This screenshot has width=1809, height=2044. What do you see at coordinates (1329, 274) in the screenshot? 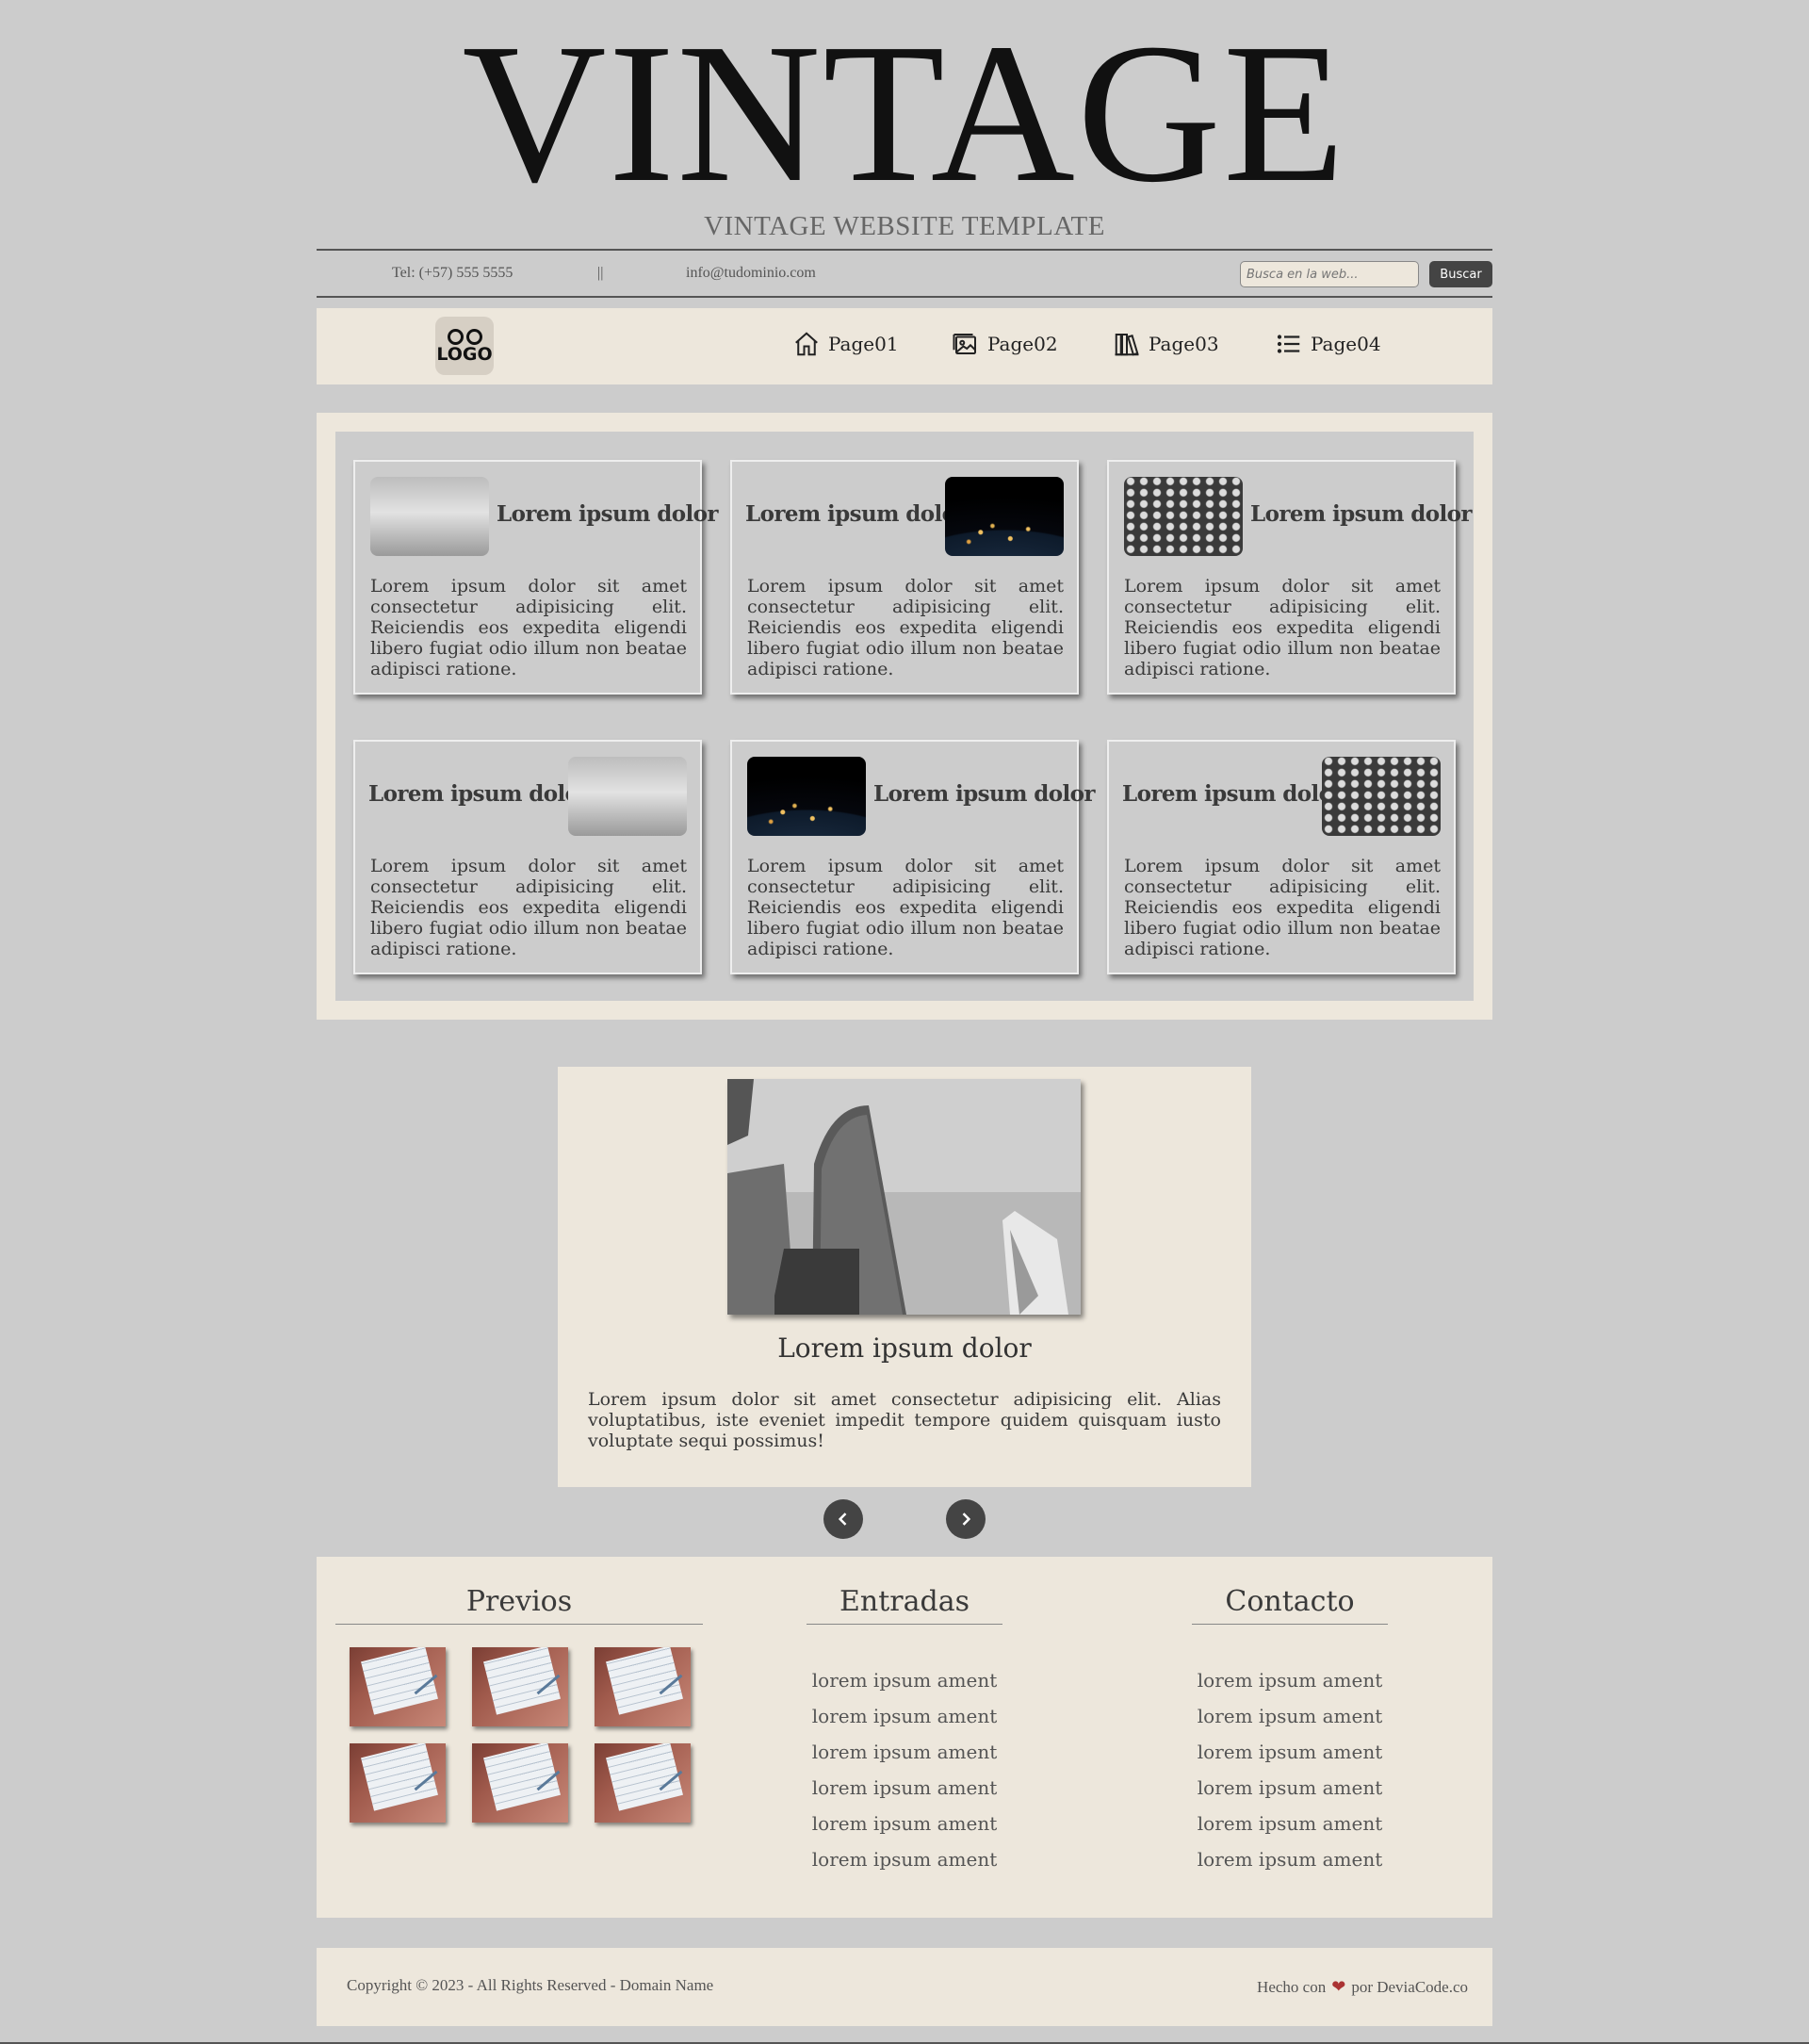
I see `search-input` at bounding box center [1329, 274].